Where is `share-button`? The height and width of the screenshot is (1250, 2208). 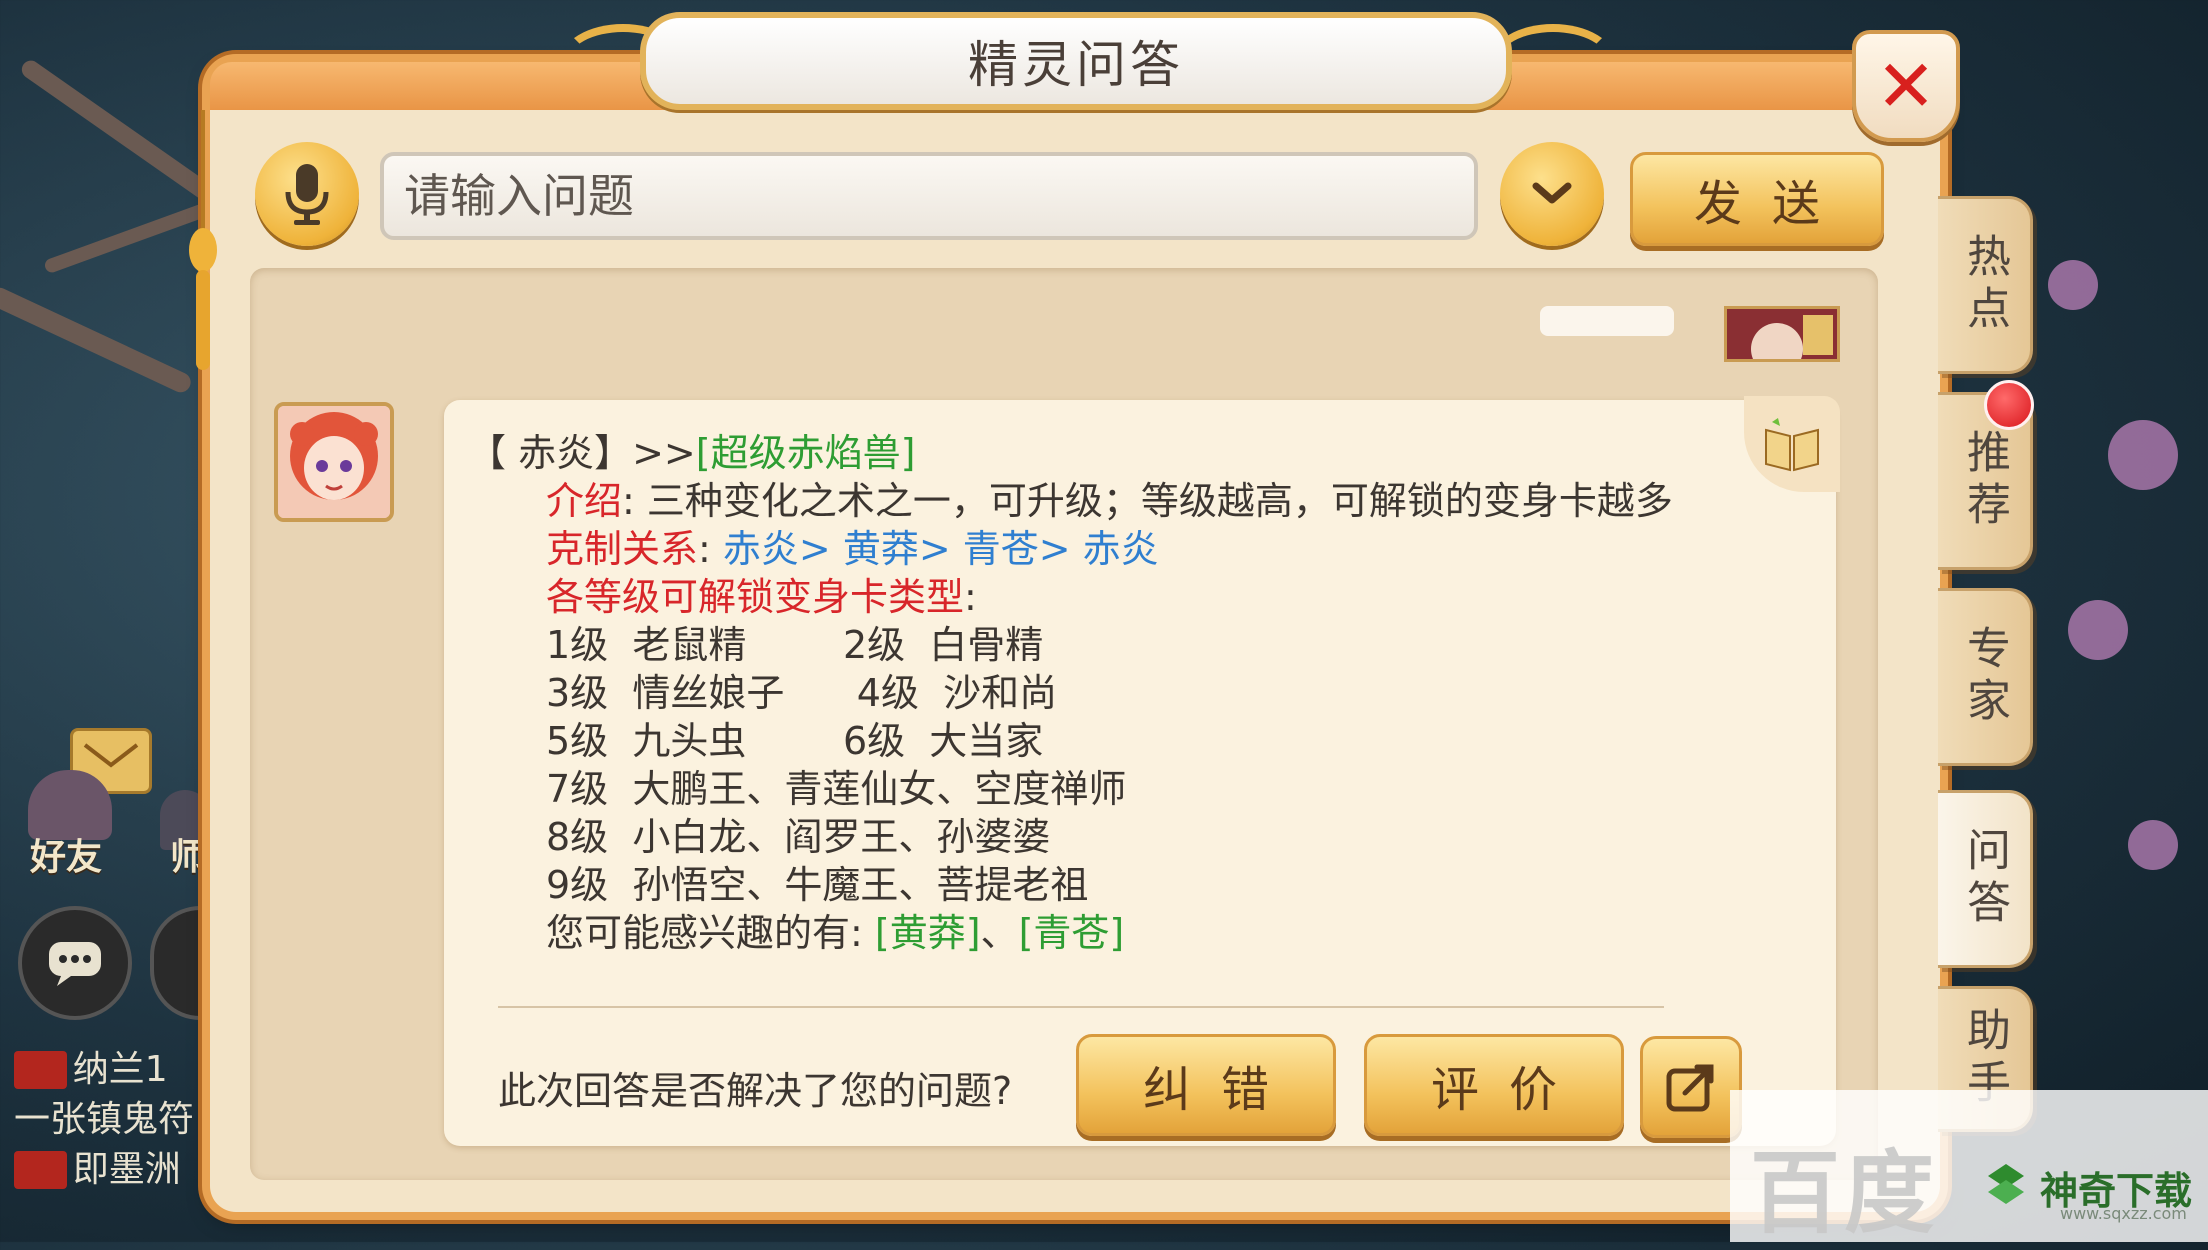 share-button is located at coordinates (1691, 1087).